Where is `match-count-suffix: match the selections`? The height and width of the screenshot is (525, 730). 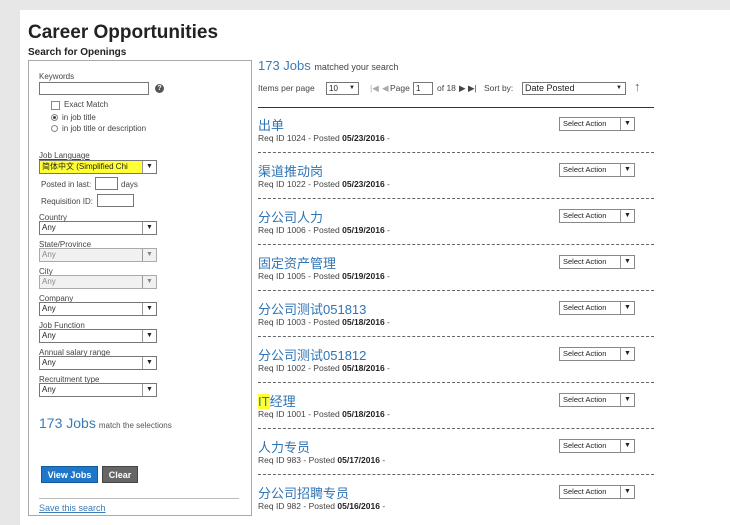
match-count-suffix: match the selections is located at coordinates (135, 425).